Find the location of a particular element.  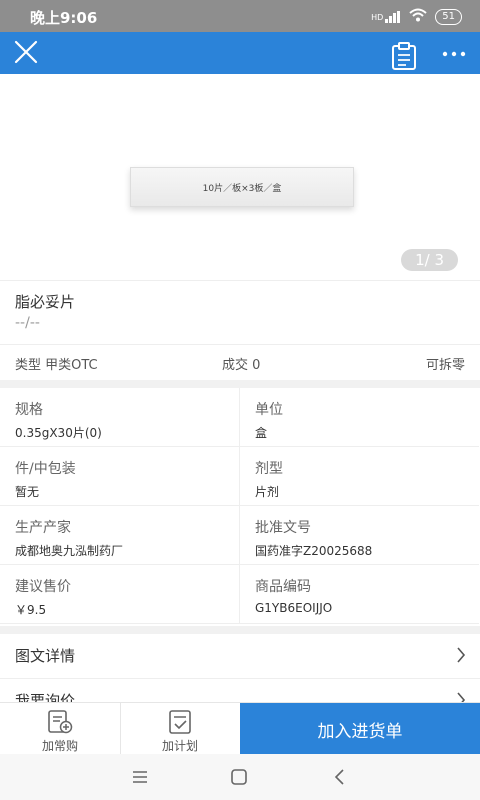

signal-icon: HD is located at coordinates (386, 16).